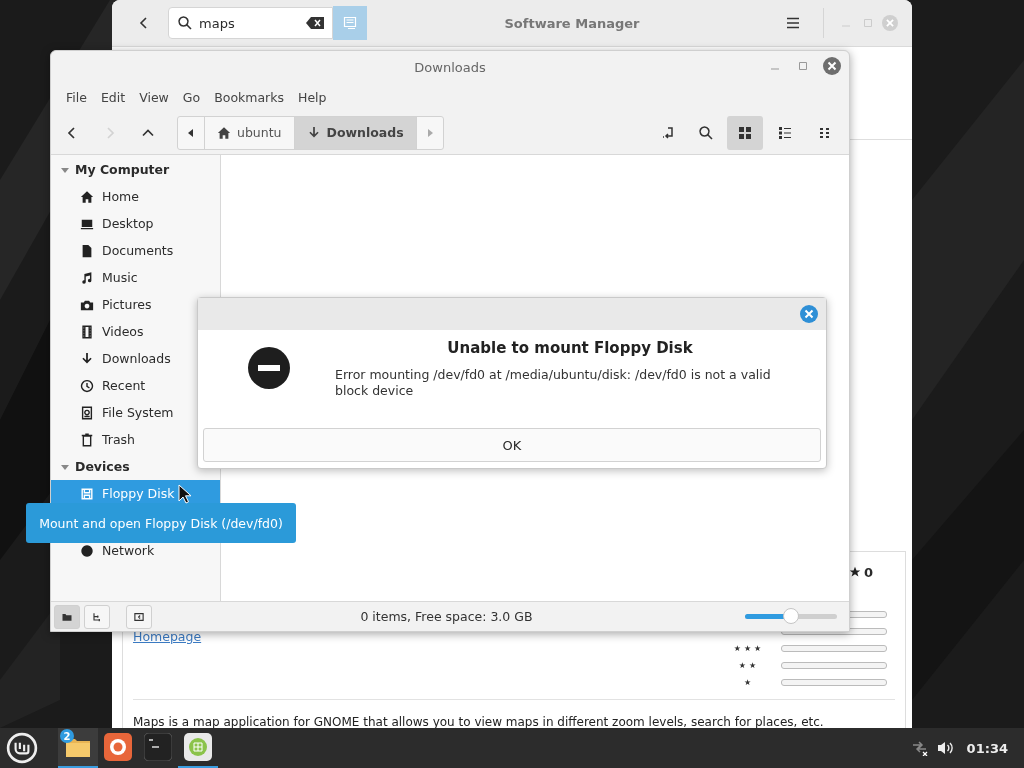 The image size is (1024, 768). What do you see at coordinates (167, 636) in the screenshot?
I see `homepage-link: Homepage` at bounding box center [167, 636].